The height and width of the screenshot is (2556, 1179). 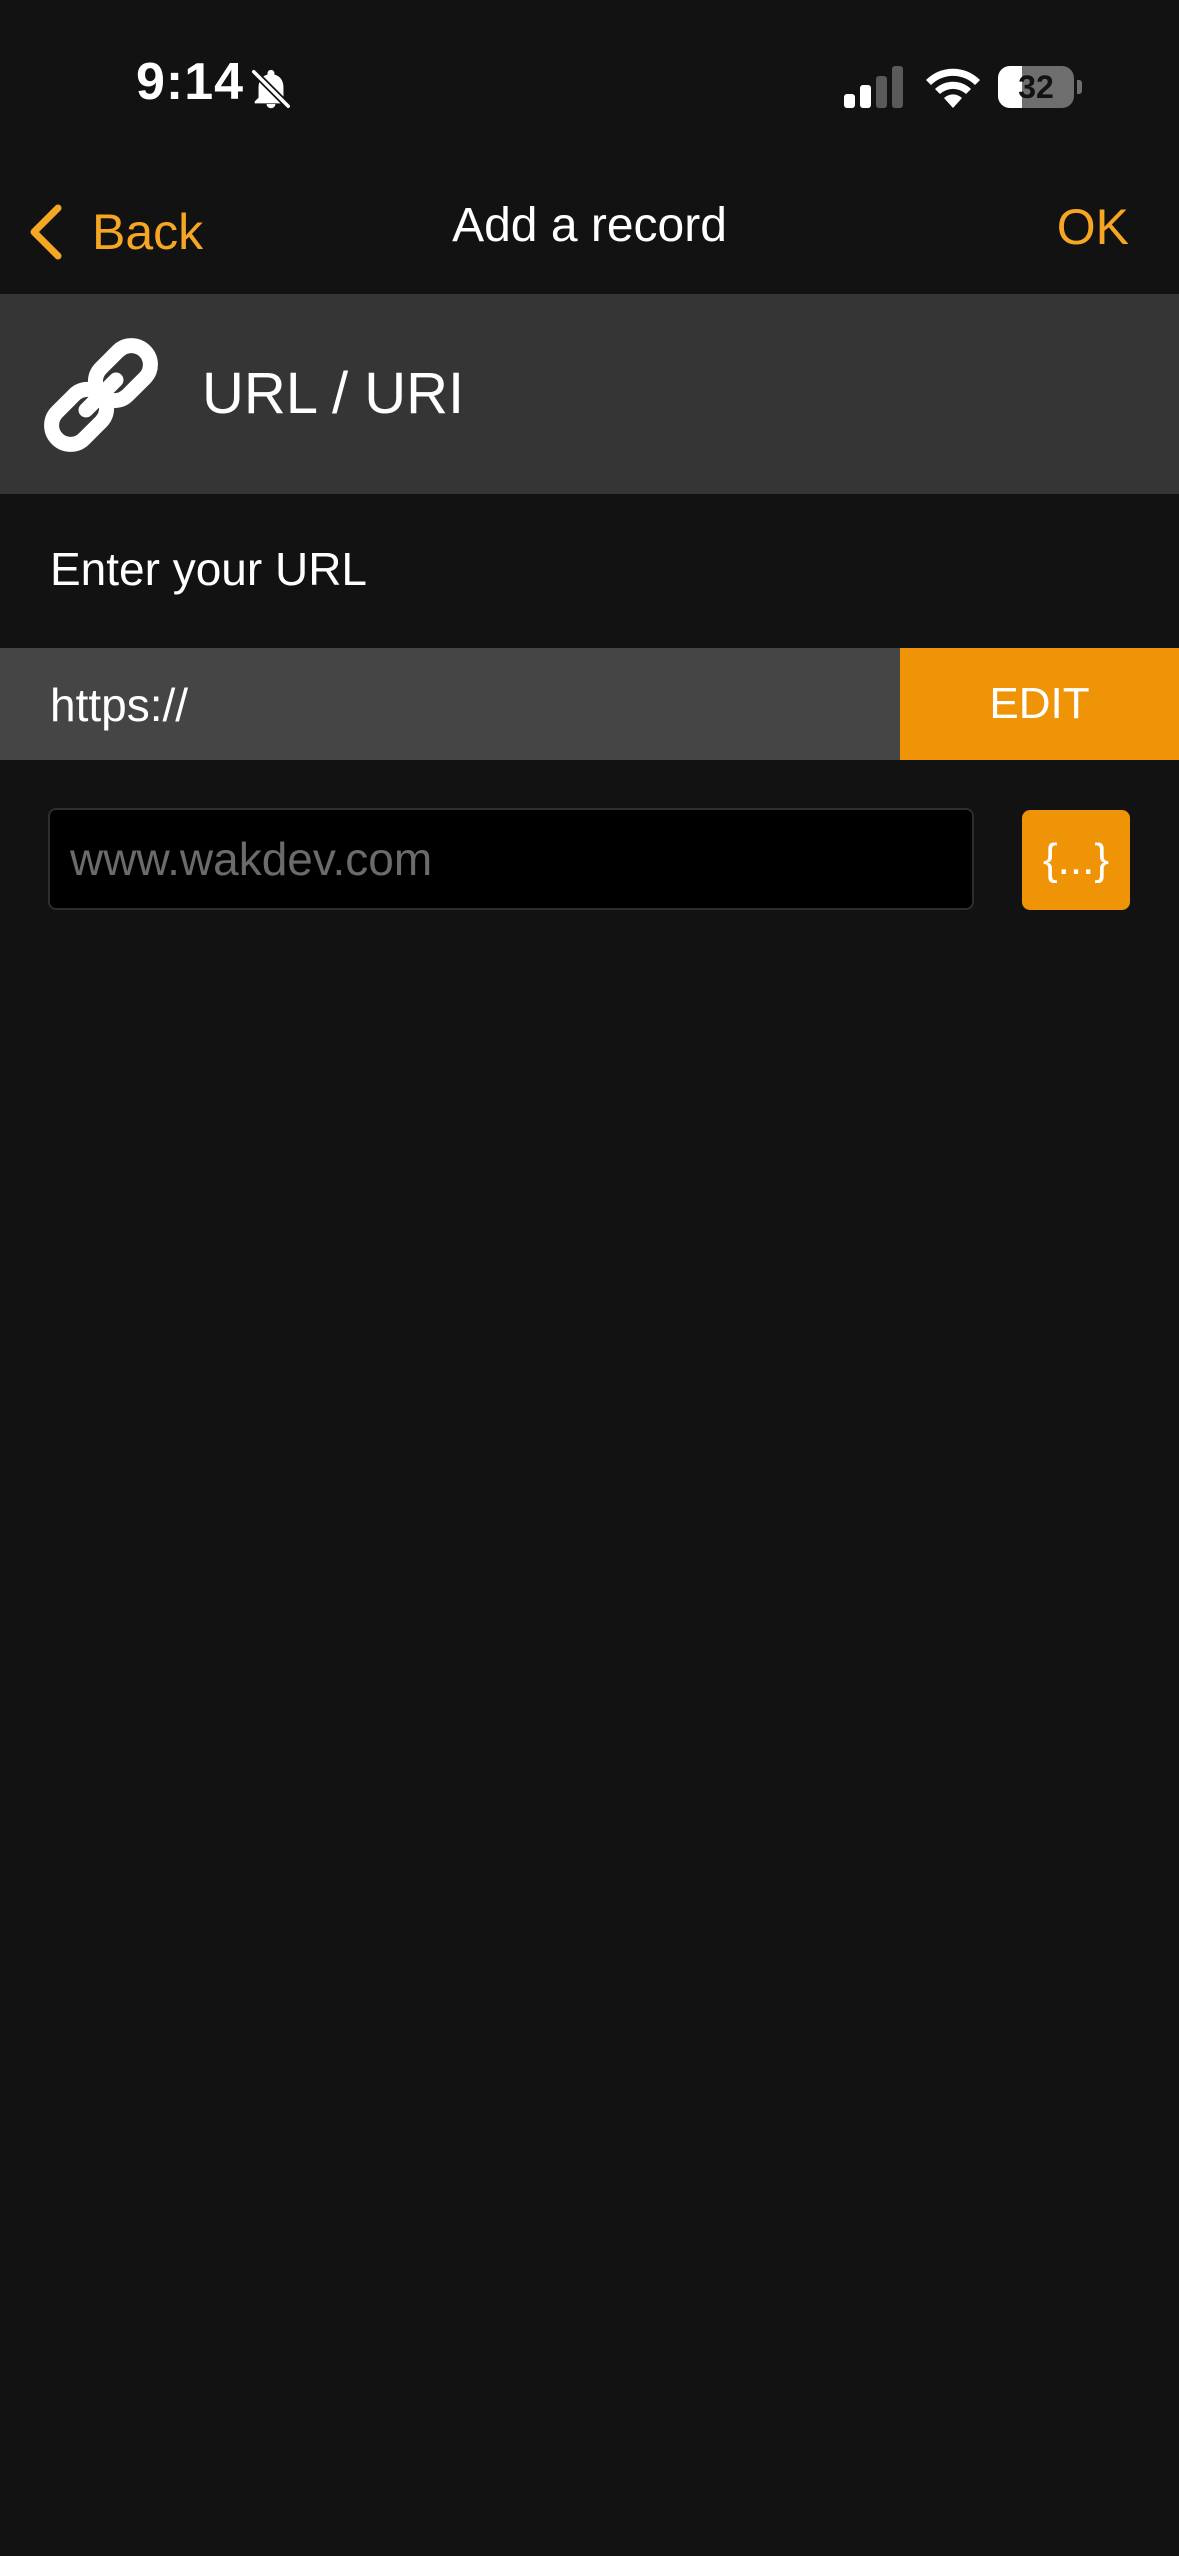 What do you see at coordinates (1076, 860) in the screenshot?
I see `variables-button: {...}` at bounding box center [1076, 860].